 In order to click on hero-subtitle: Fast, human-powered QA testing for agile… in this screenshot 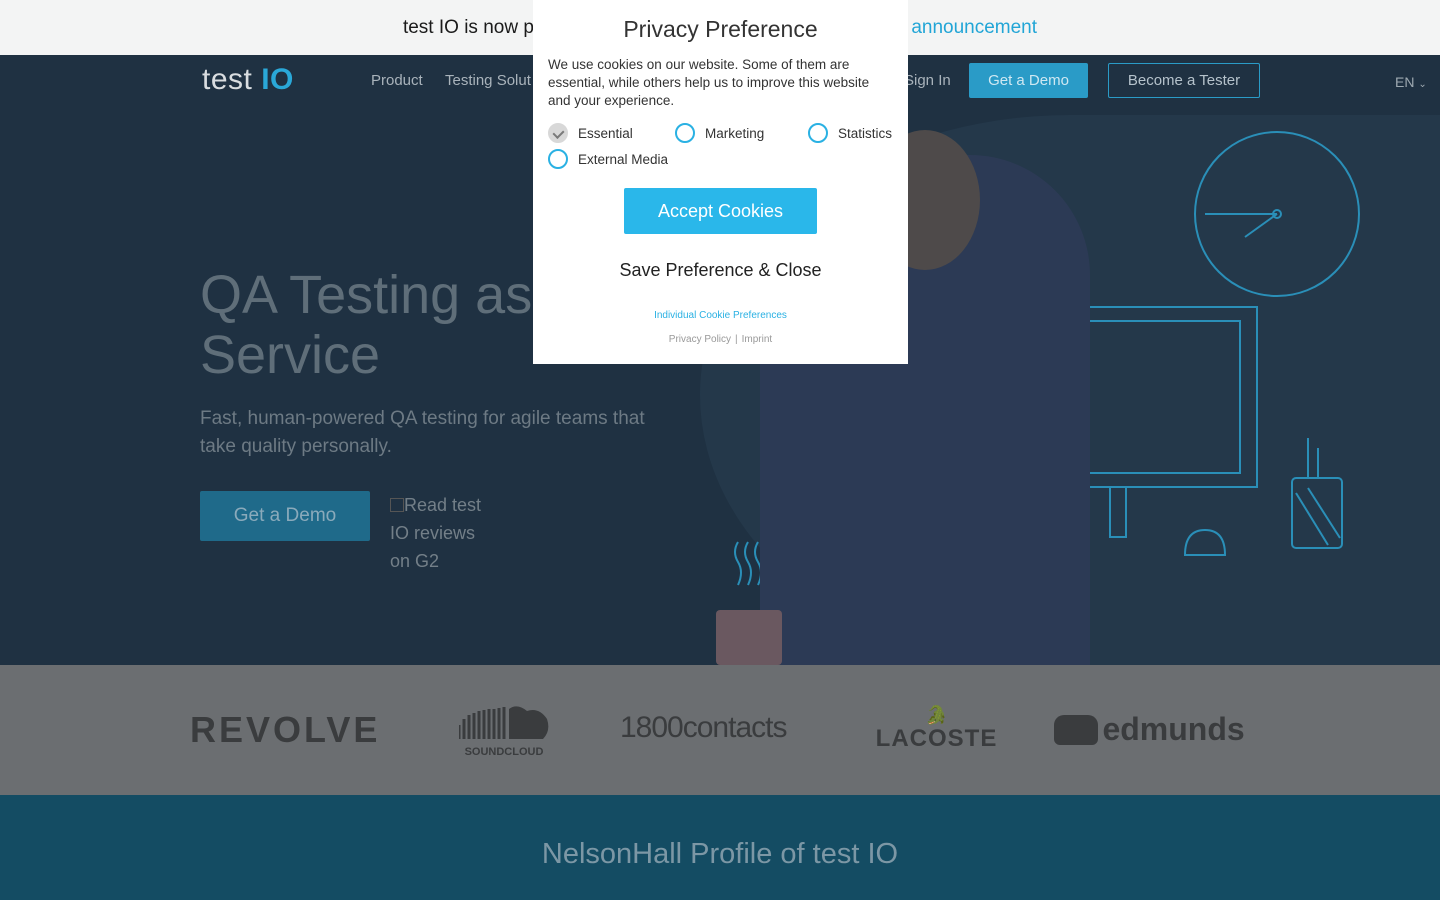, I will do `click(422, 432)`.